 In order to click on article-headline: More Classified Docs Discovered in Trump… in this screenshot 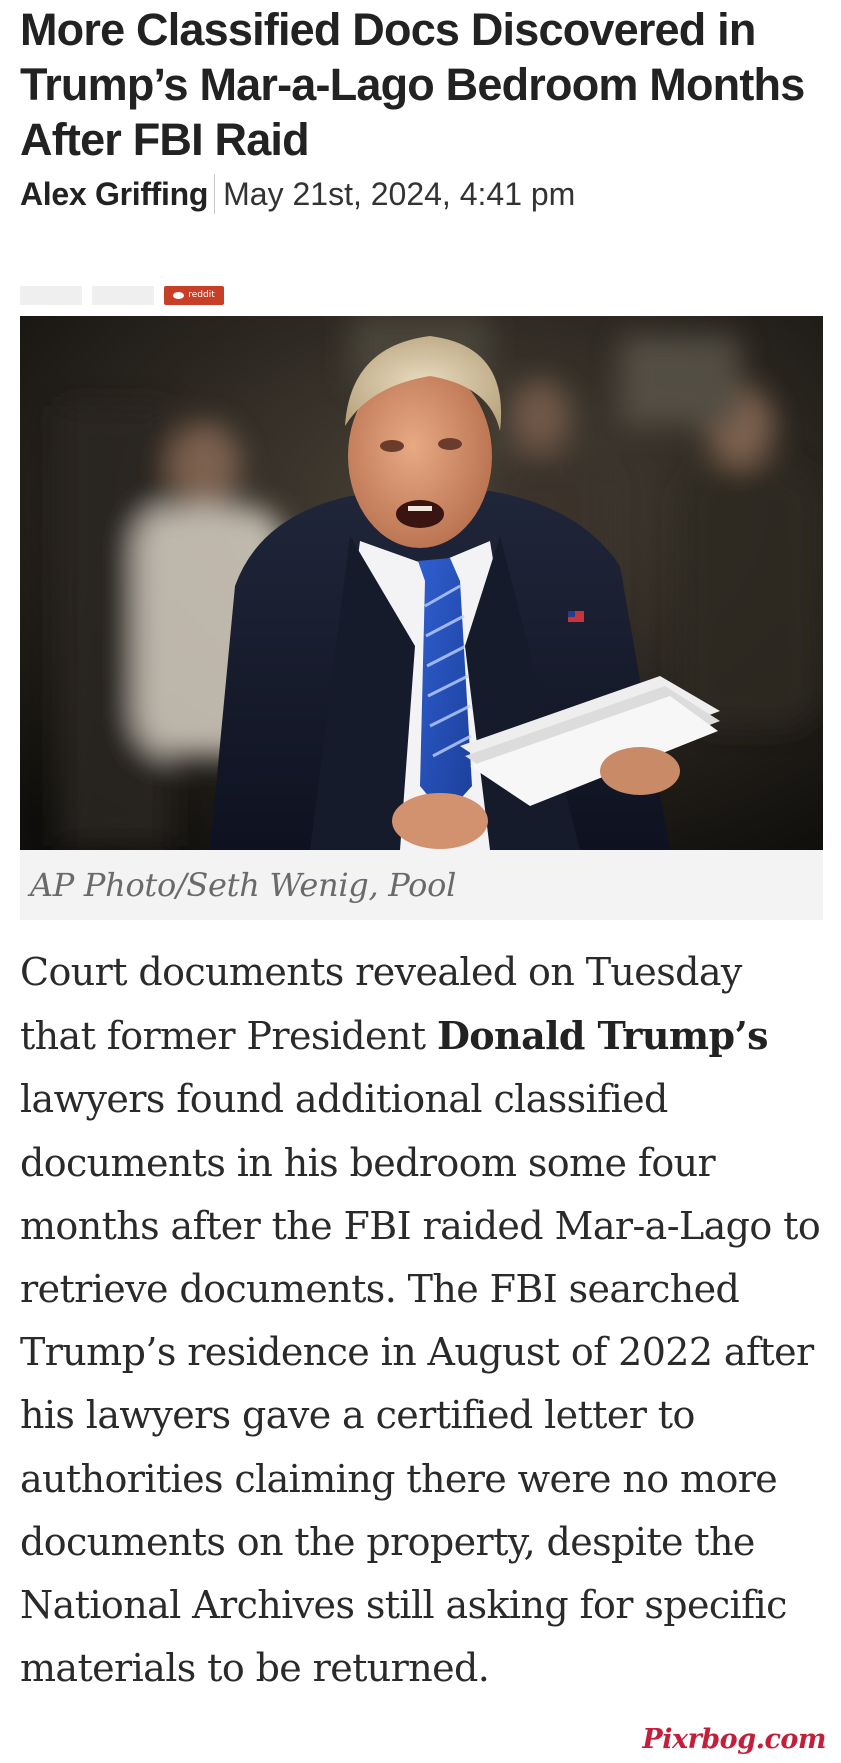, I will do `click(412, 84)`.